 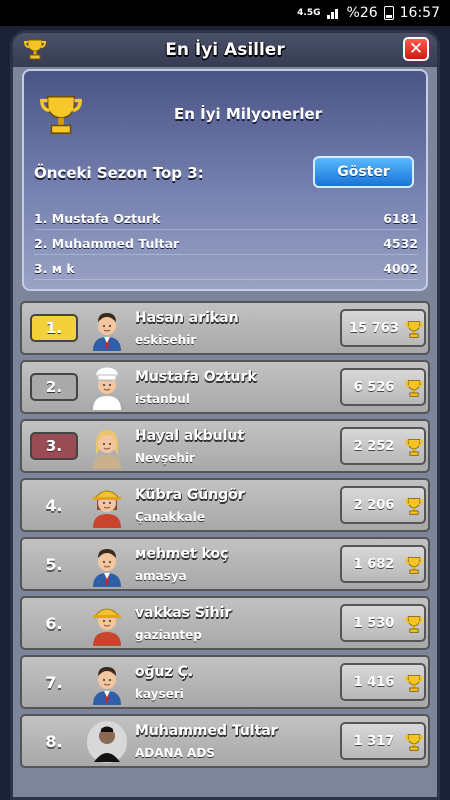 What do you see at coordinates (225, 505) in the screenshot?
I see `leaderboard-row: 4. Kübra Güngör Çanakkale 2 206` at bounding box center [225, 505].